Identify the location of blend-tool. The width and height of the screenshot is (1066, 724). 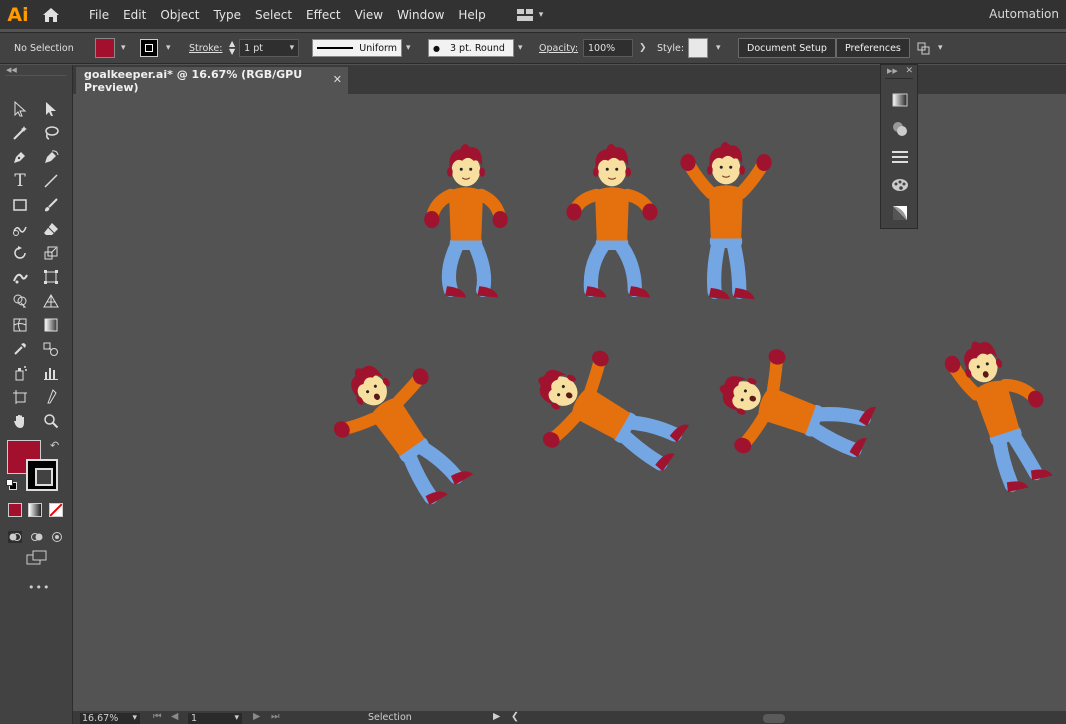
(51, 349).